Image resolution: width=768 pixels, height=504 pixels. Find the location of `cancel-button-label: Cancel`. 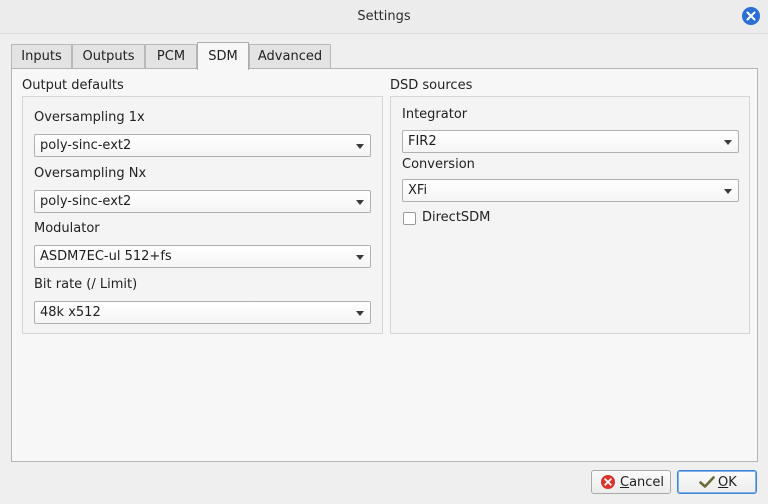

cancel-button-label: Cancel is located at coordinates (642, 482).